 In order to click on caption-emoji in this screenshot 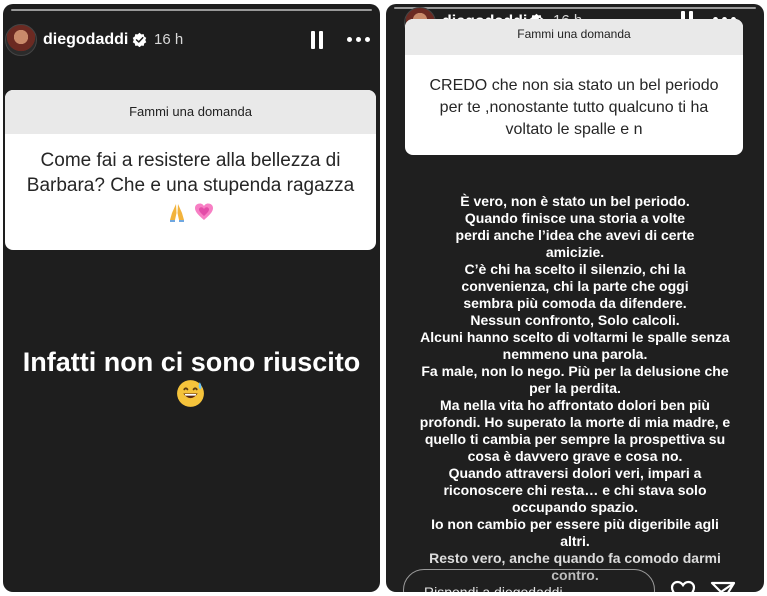, I will do `click(190, 396)`.